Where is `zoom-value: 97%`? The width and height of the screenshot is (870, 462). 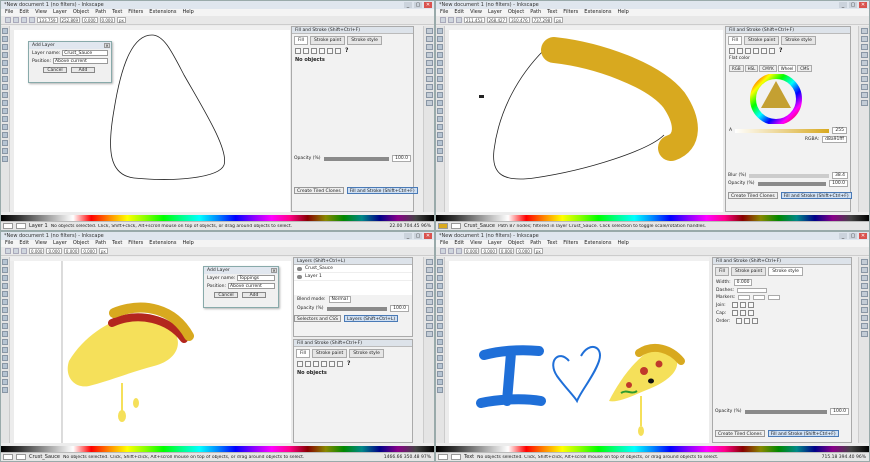
zoom-value: 97% is located at coordinates (426, 457).